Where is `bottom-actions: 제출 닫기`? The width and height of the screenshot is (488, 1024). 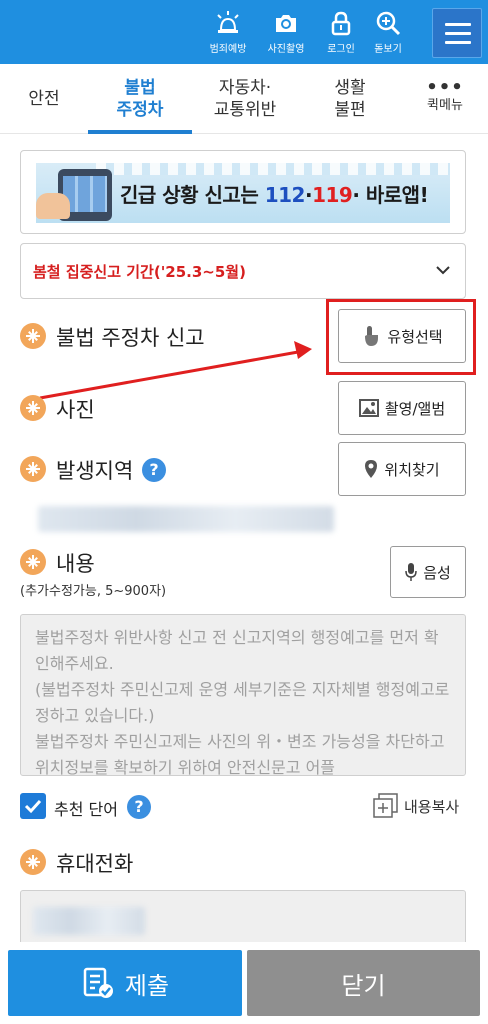 bottom-actions: 제출 닫기 is located at coordinates (244, 983).